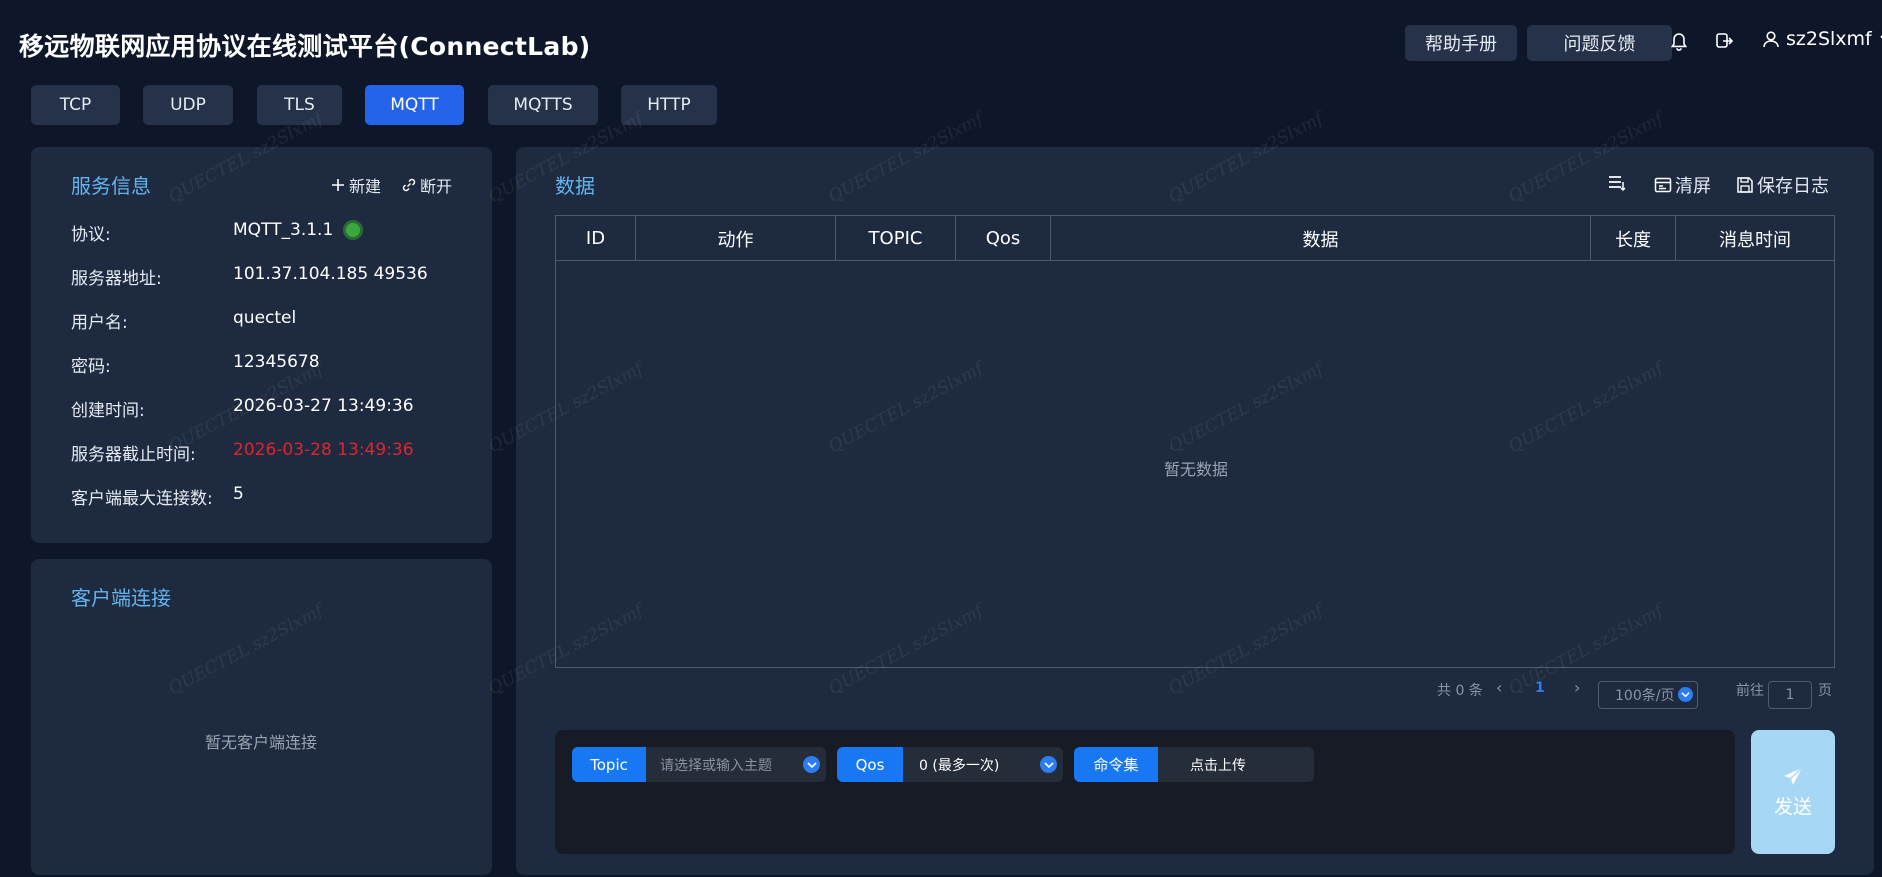  Describe the element at coordinates (121, 598) in the screenshot. I see `client-connections-title: 客户端连接` at that location.